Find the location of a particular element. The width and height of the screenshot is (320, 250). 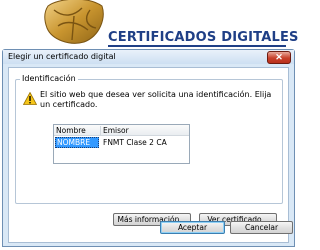

smartcard-chip-logo is located at coordinates (74, 22).